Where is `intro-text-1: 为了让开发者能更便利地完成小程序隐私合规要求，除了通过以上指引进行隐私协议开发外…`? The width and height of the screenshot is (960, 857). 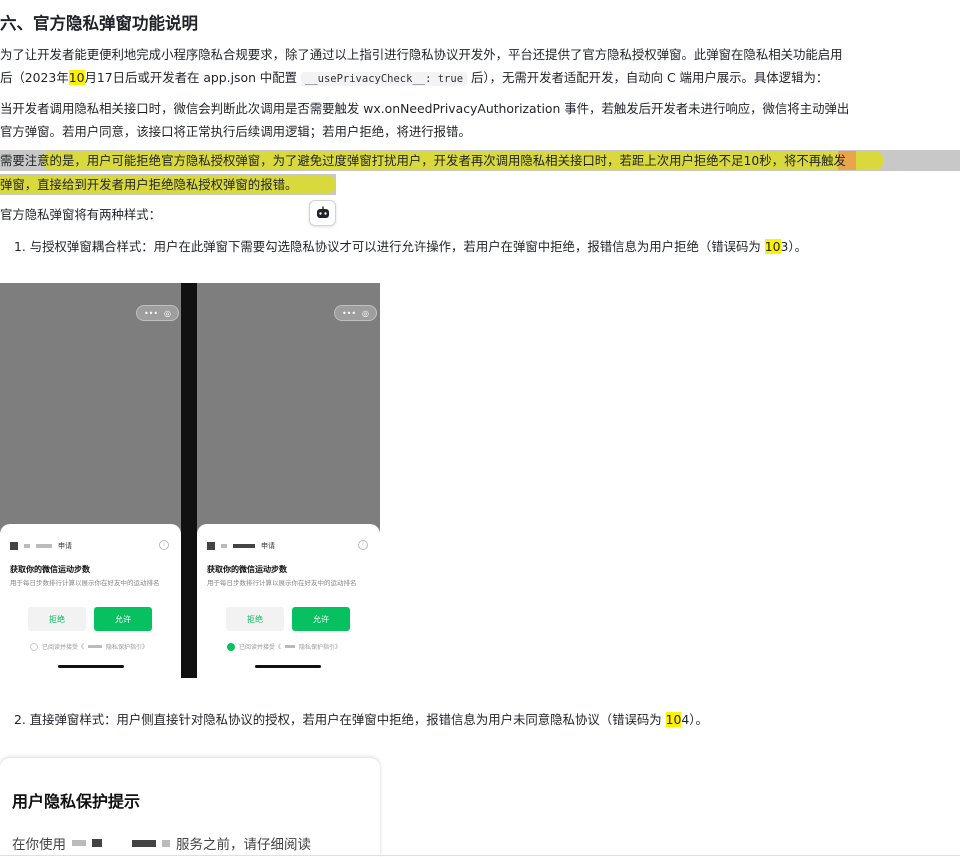
intro-text-1: 为了让开发者能更便利地完成小程序隐私合规要求，除了通过以上指引进行隐私协议开发外… is located at coordinates (421, 54).